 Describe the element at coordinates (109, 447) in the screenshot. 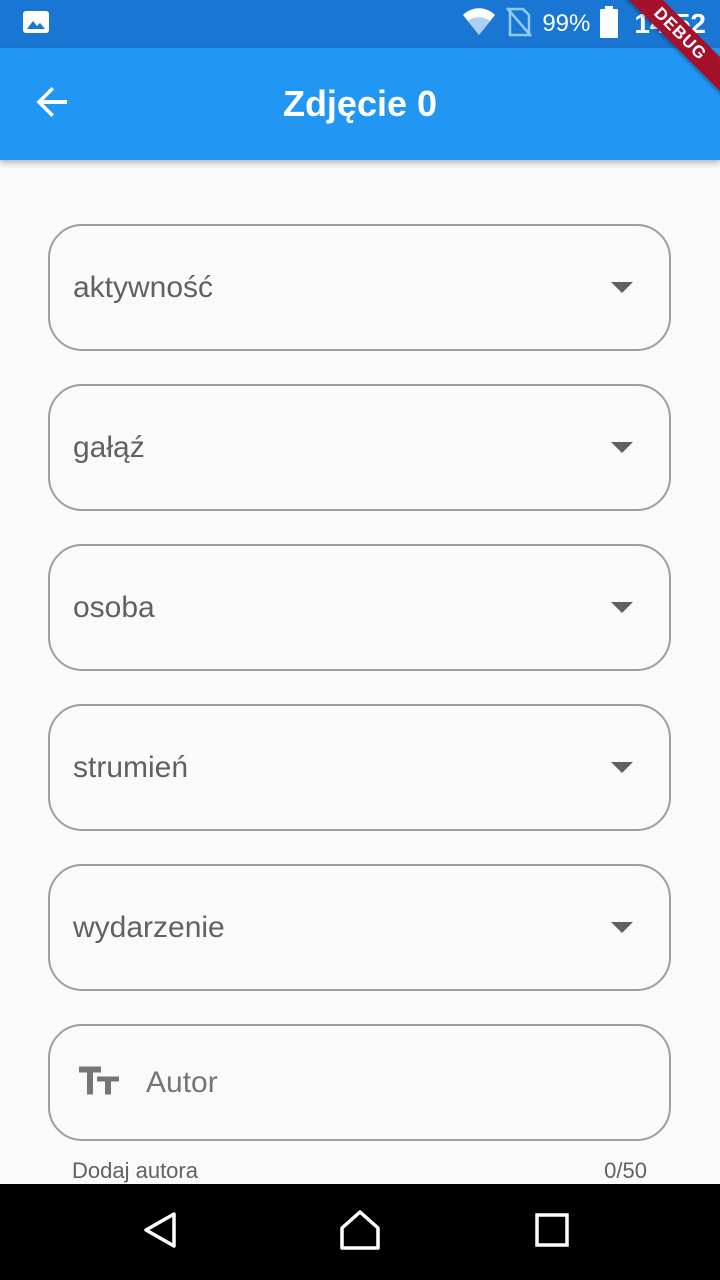

I see `dropdown-label: gałąź` at that location.